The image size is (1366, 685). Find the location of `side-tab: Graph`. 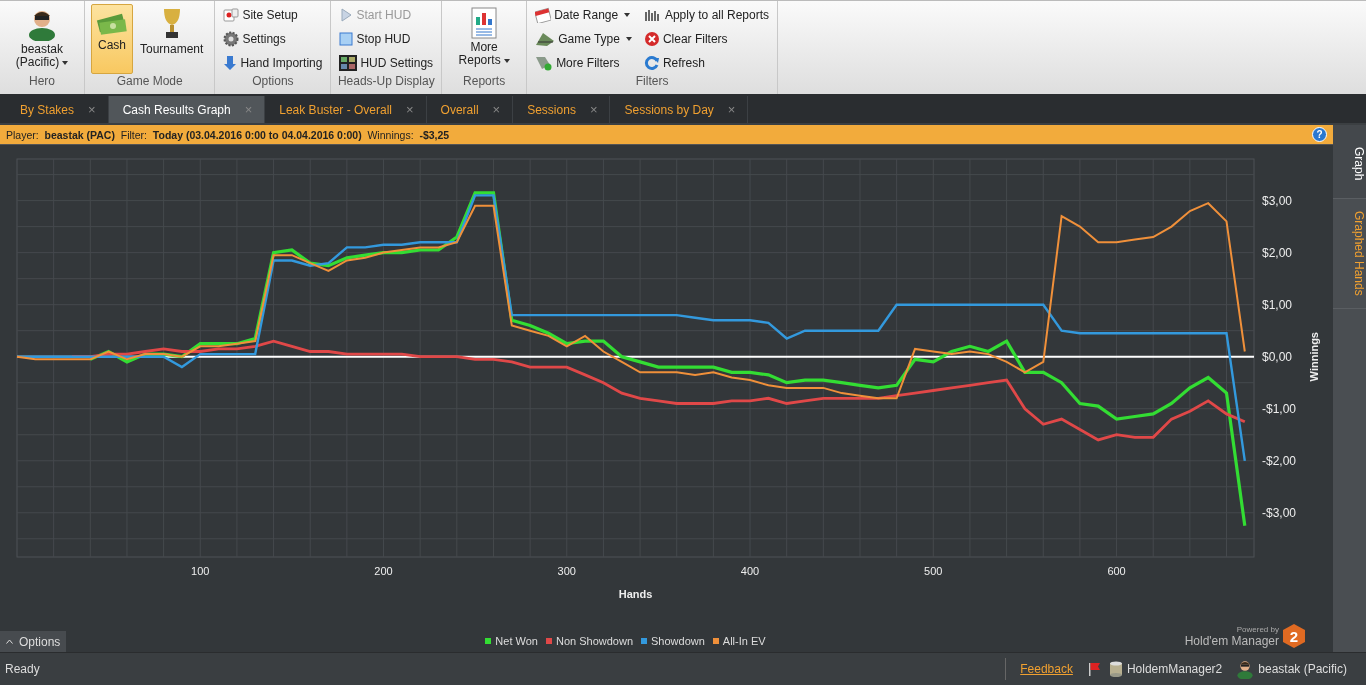

side-tab: Graph is located at coordinates (1349, 162).